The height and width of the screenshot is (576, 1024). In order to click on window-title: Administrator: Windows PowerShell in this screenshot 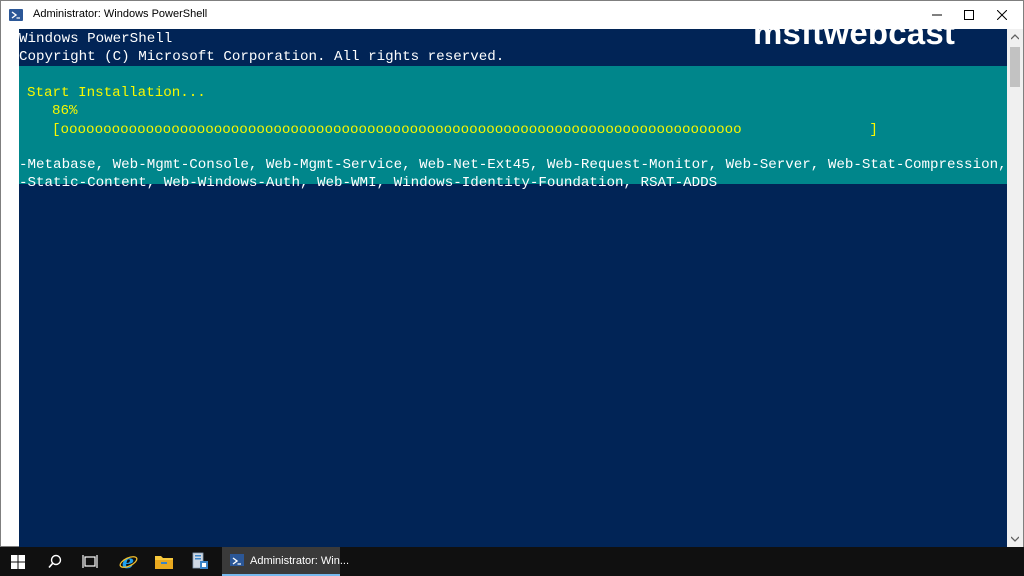, I will do `click(120, 14)`.